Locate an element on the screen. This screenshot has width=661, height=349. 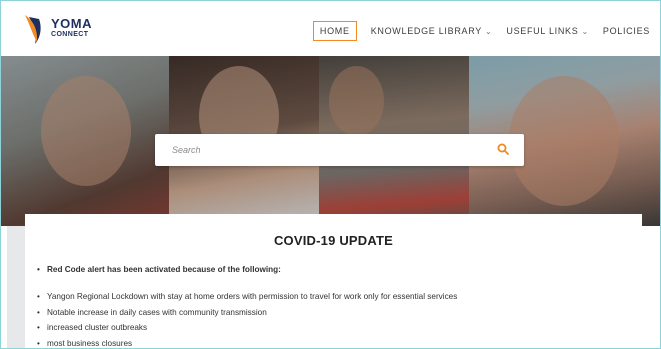
list-item: increased cluster outbreaks is located at coordinates (247, 328).